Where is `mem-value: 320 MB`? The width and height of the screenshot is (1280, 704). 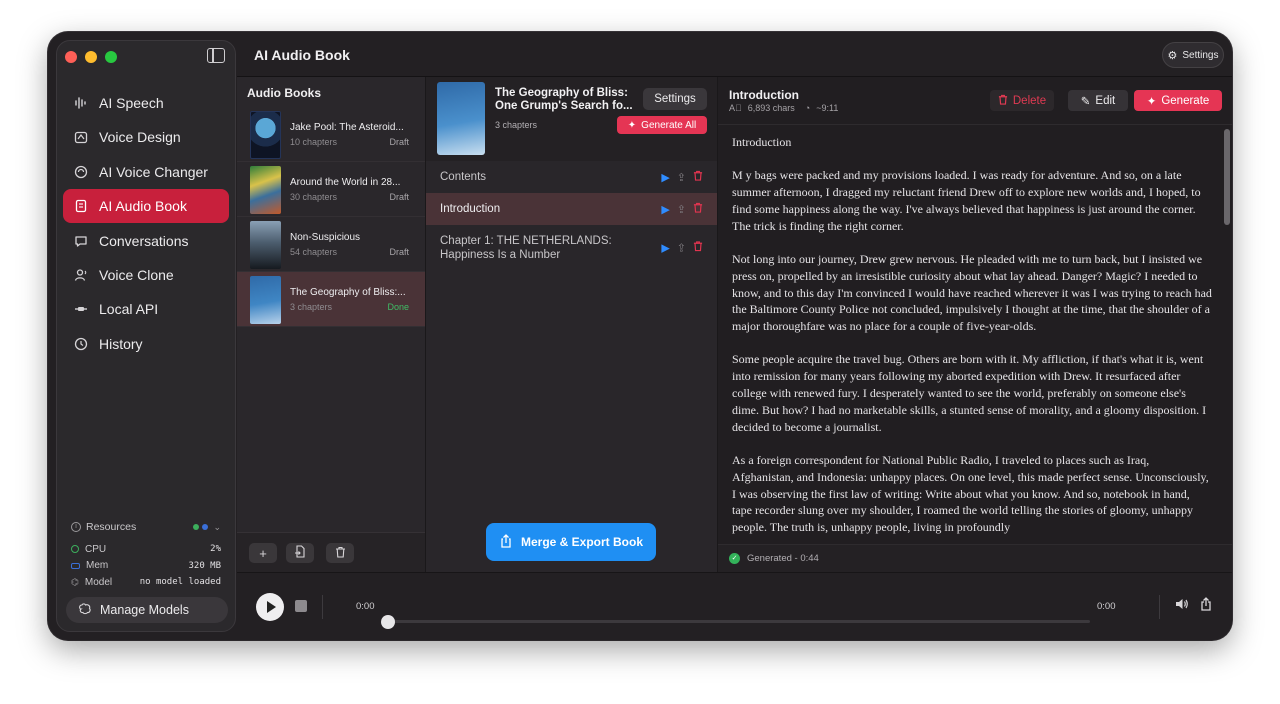 mem-value: 320 MB is located at coordinates (204, 565).